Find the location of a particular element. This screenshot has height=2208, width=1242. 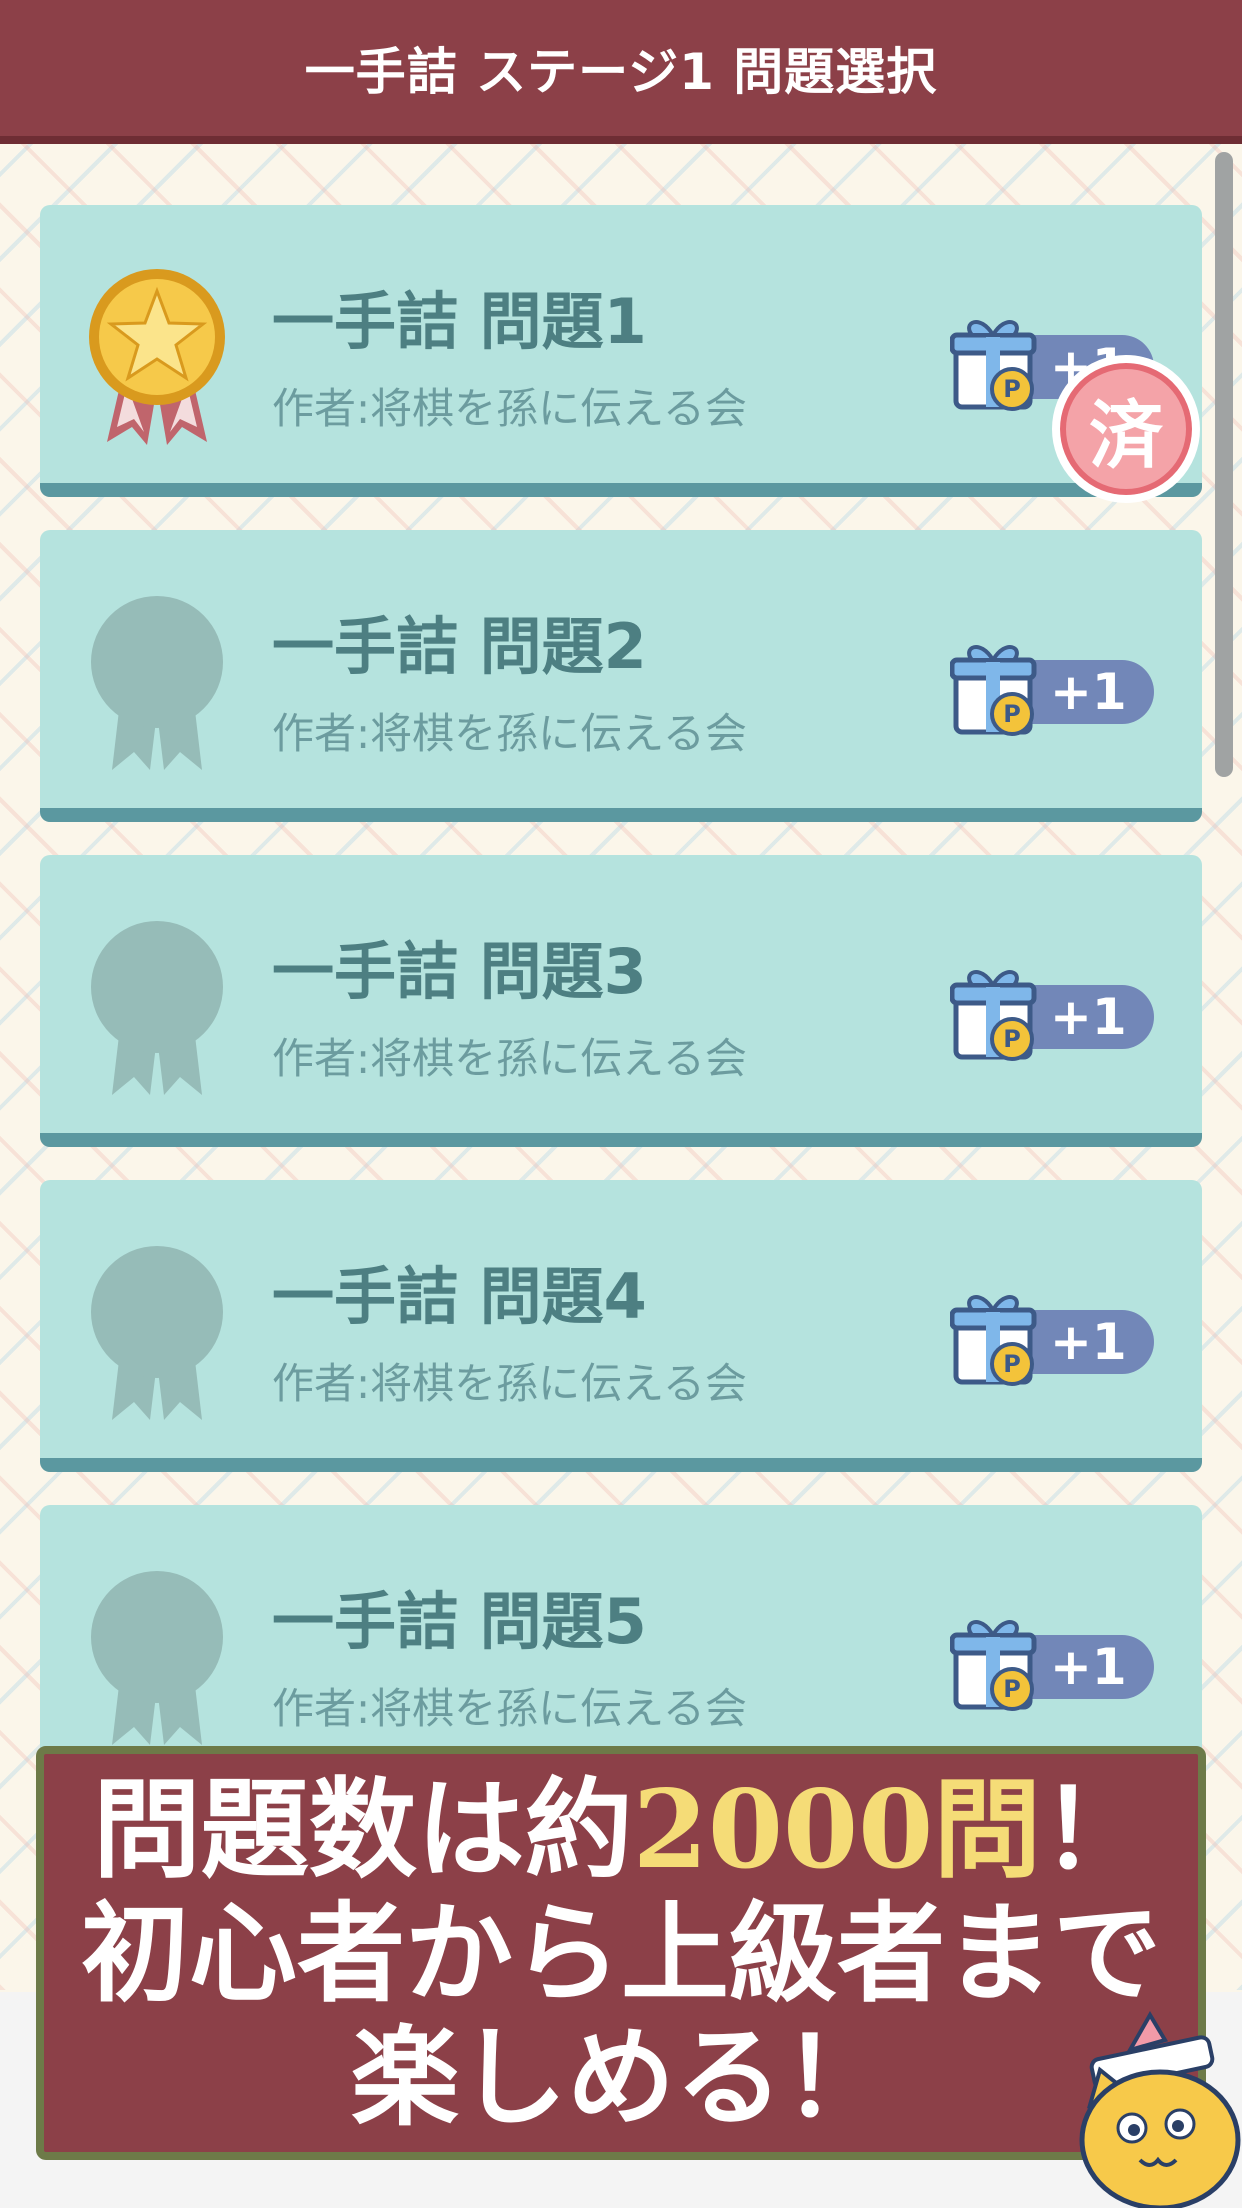

banner-line-3: 楽しめる！ is located at coordinates (620, 2078).